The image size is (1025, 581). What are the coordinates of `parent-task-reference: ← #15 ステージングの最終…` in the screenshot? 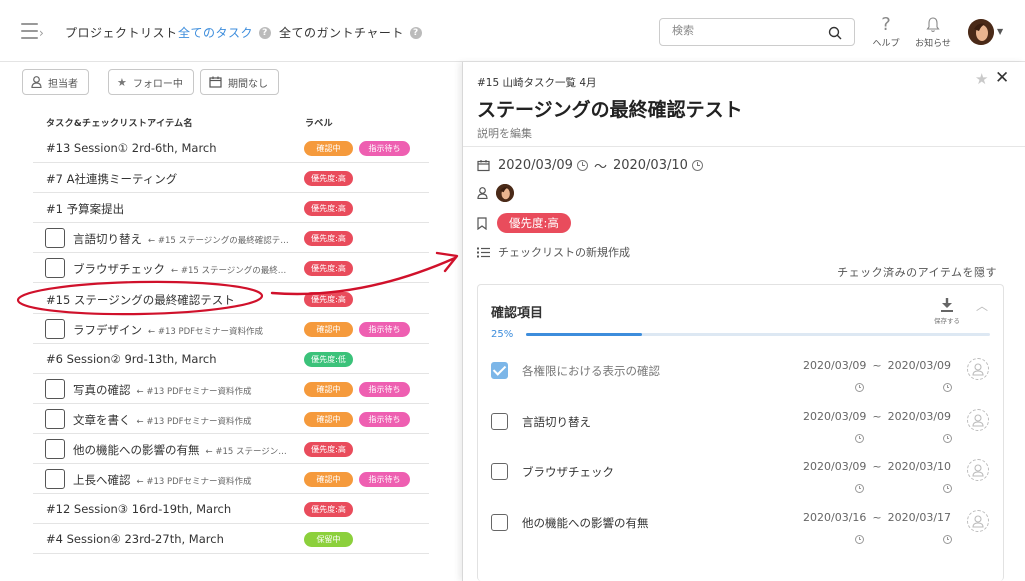 It's located at (228, 271).